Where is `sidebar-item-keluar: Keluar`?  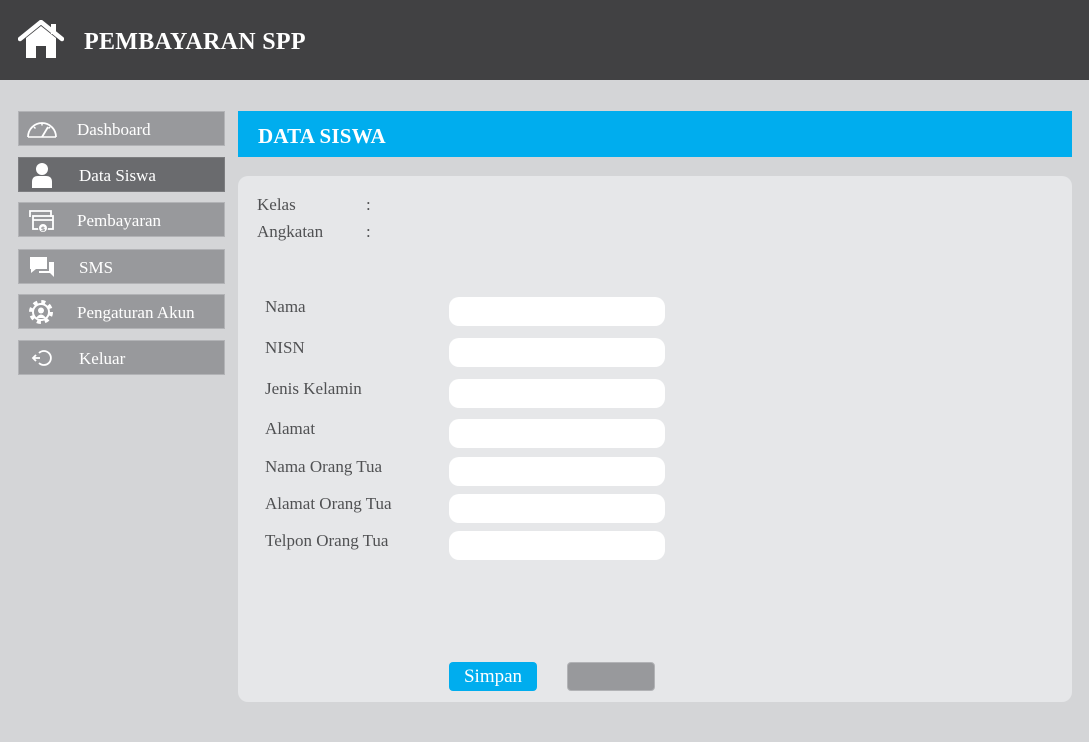 sidebar-item-keluar: Keluar is located at coordinates (121, 357).